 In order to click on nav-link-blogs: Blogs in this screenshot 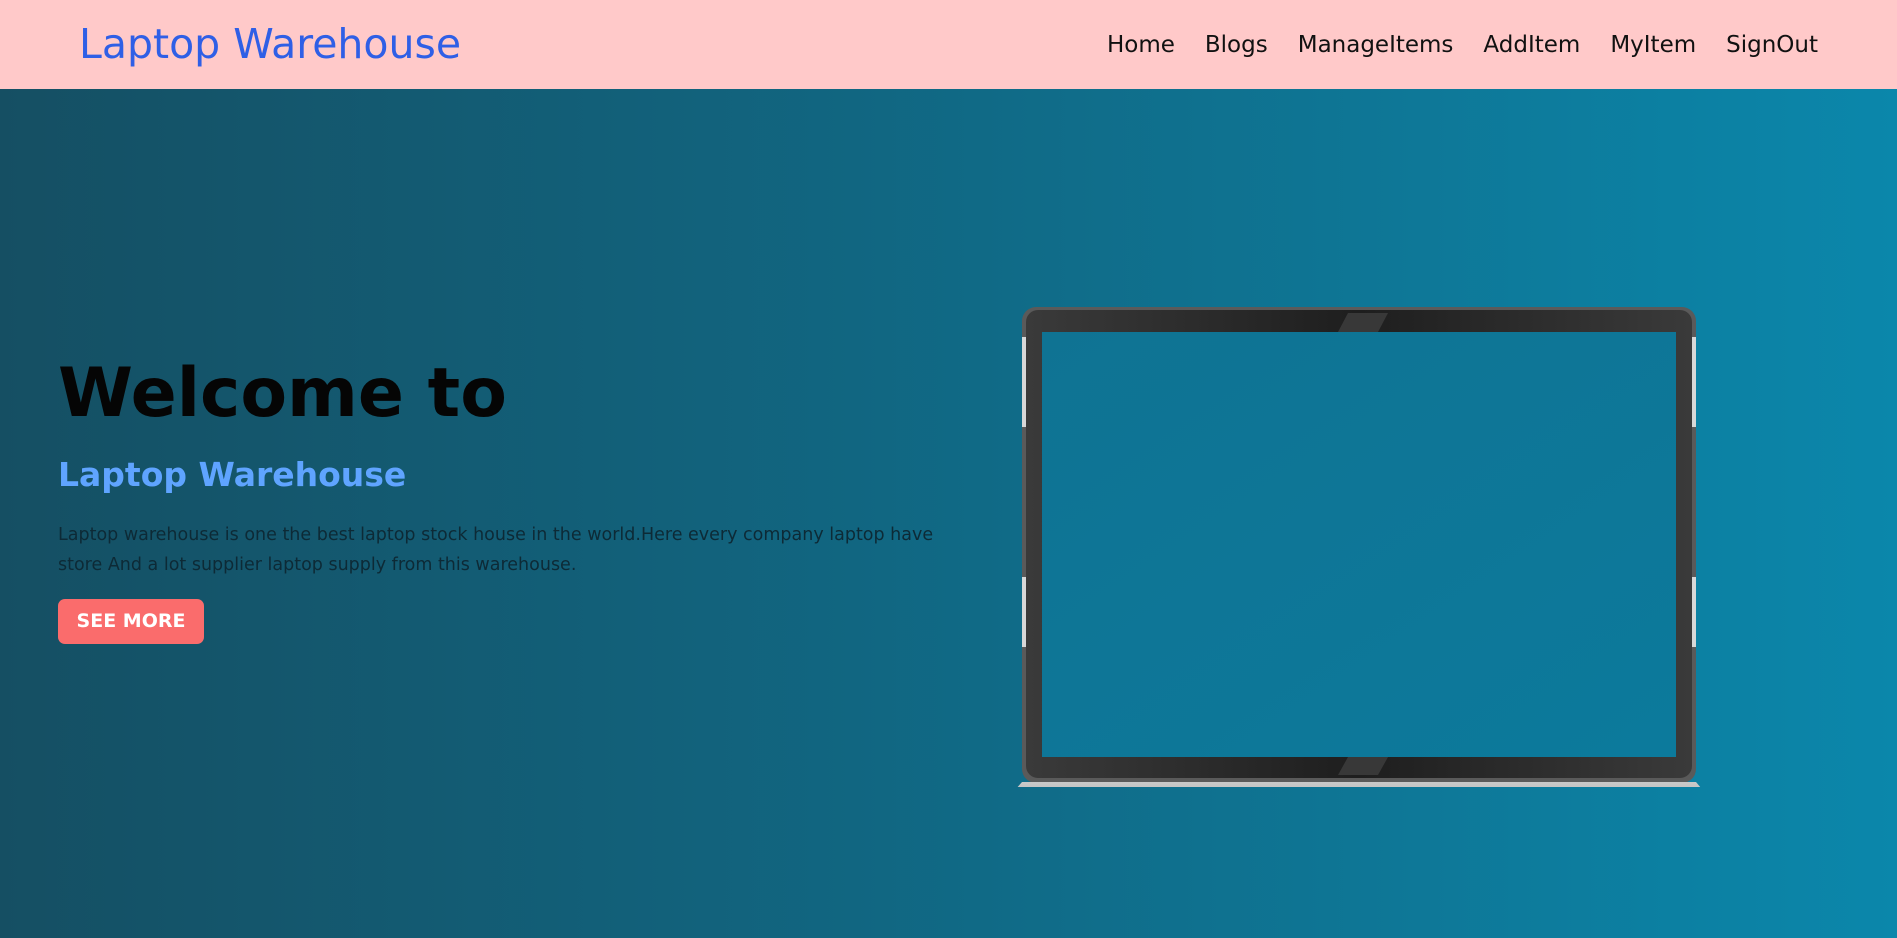, I will do `click(1236, 45)`.